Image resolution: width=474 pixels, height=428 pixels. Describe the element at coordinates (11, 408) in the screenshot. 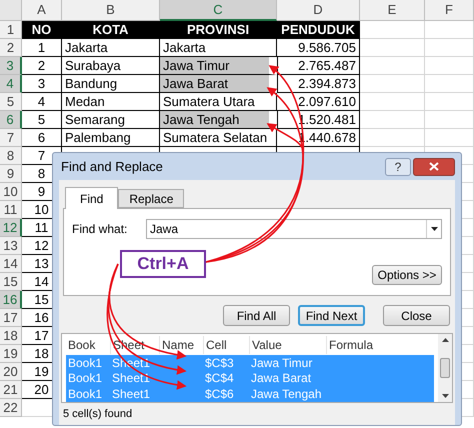

I see `row-header: 22` at that location.